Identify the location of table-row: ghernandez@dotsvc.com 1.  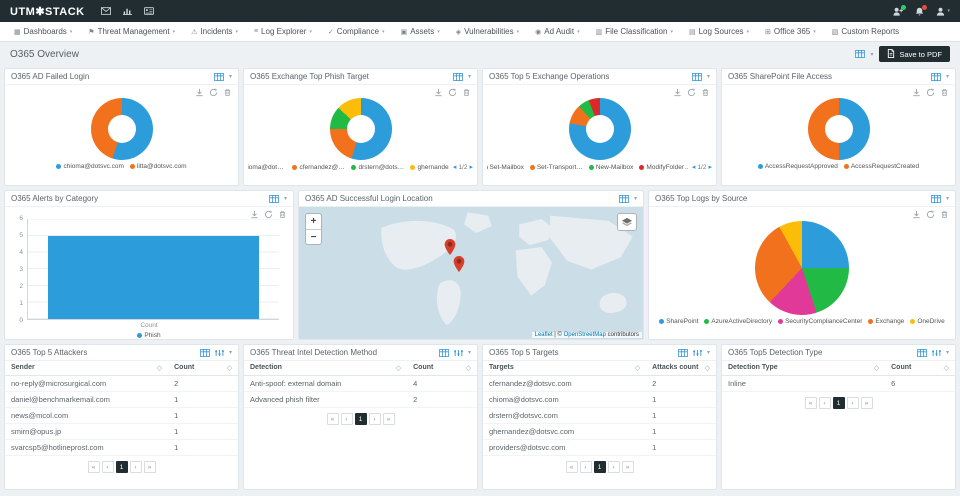
(599, 431).